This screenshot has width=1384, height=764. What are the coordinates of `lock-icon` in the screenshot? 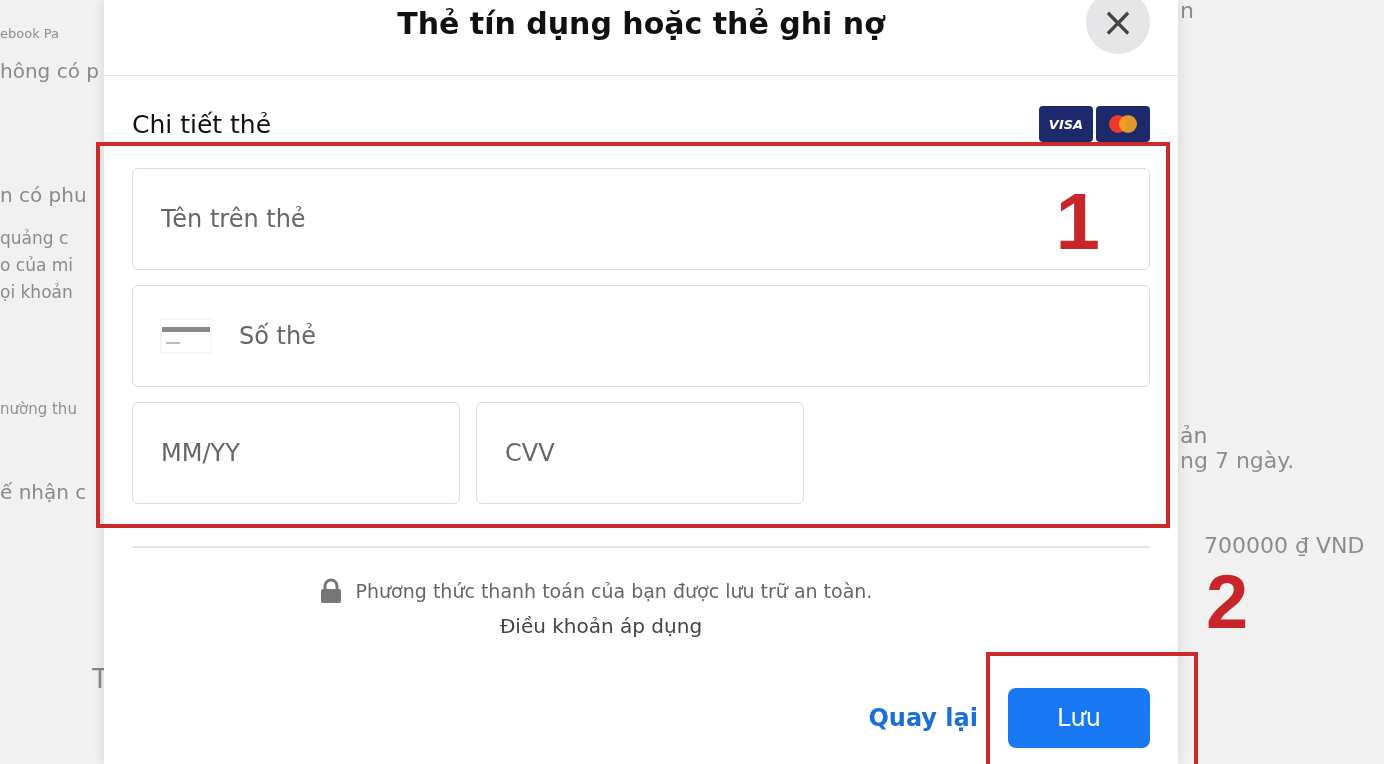 It's located at (330, 591).